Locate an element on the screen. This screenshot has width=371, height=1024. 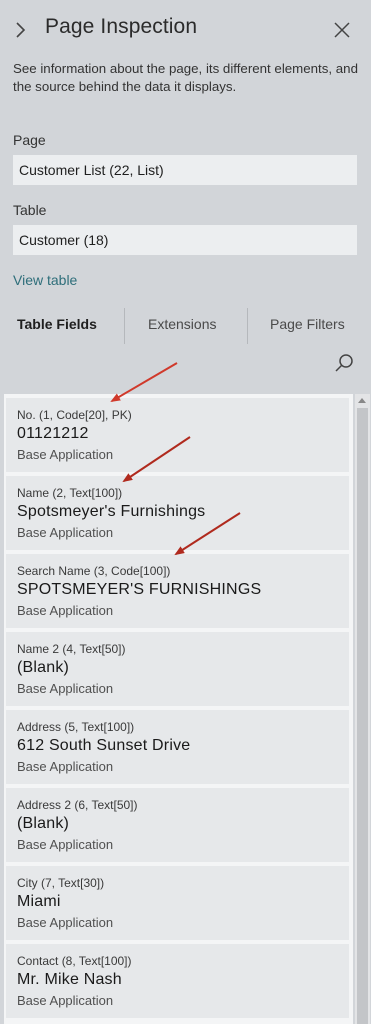
scroll-up-arrow-icon is located at coordinates (362, 400).